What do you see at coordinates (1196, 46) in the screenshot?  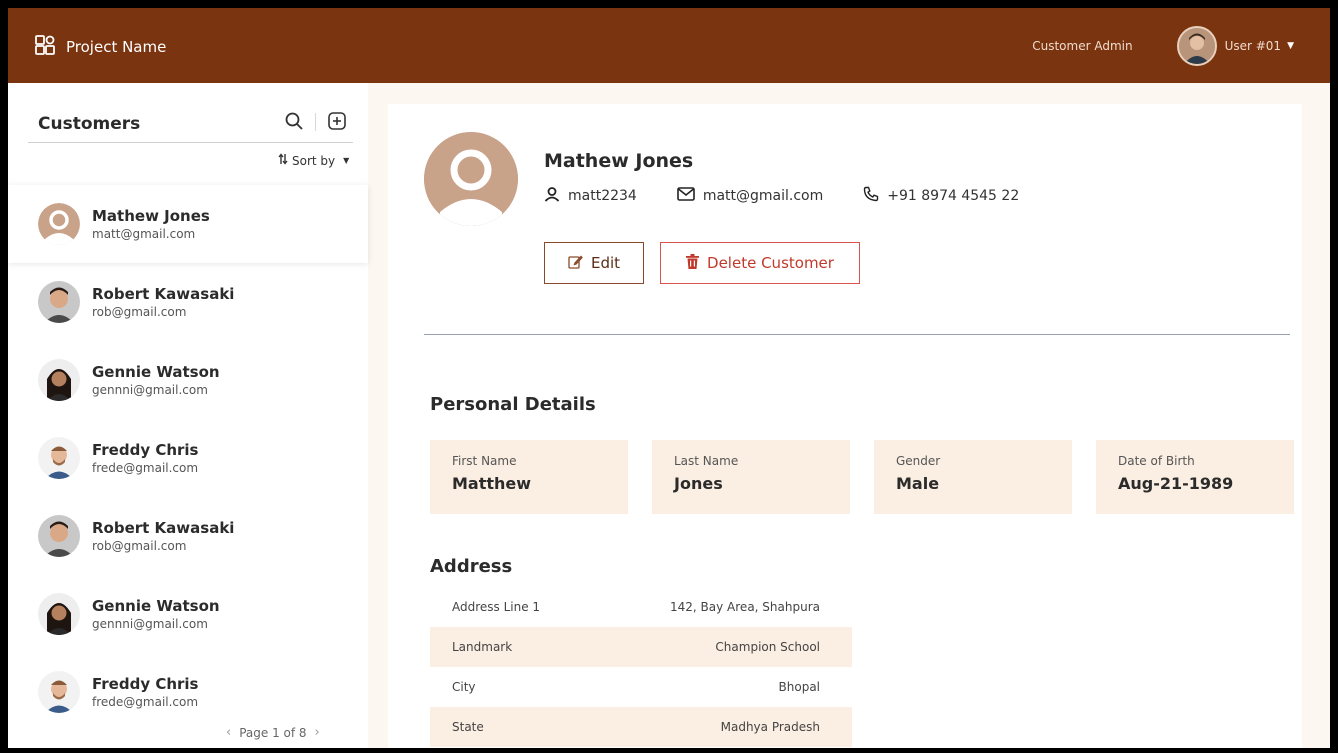 I see `user-avatar` at bounding box center [1196, 46].